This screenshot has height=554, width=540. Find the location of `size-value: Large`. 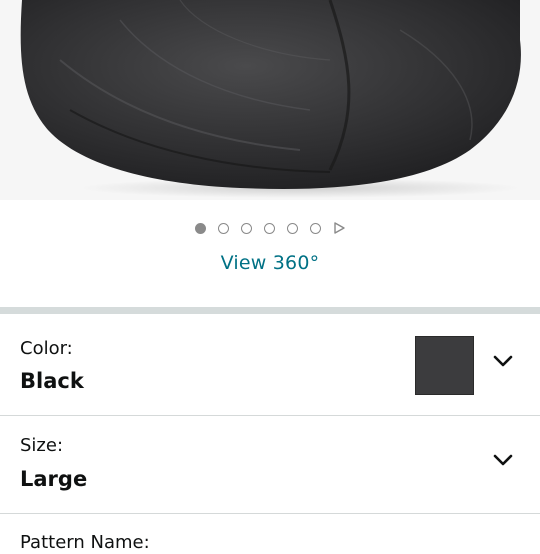

size-value: Large is located at coordinates (54, 479).